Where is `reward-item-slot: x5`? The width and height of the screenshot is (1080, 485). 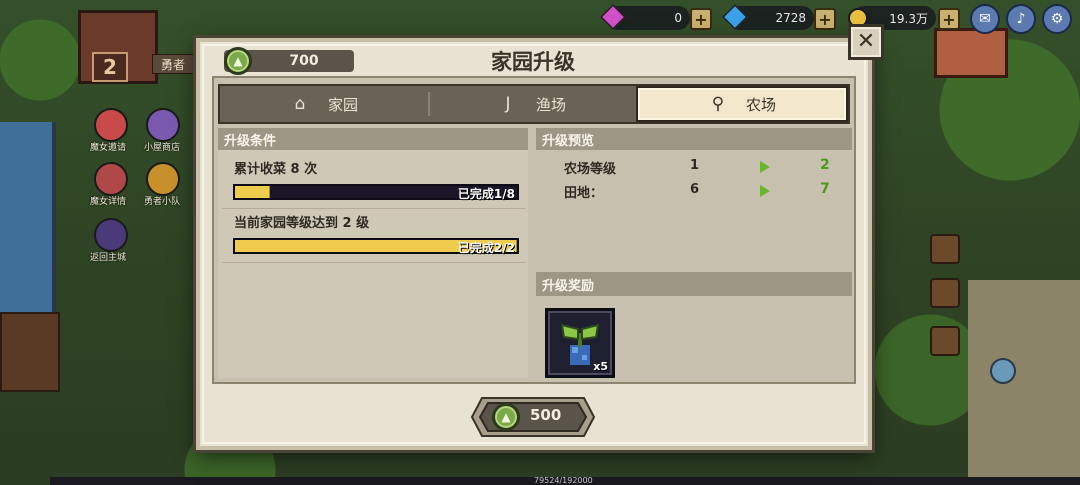
reward-item-slot: x5 is located at coordinates (580, 343).